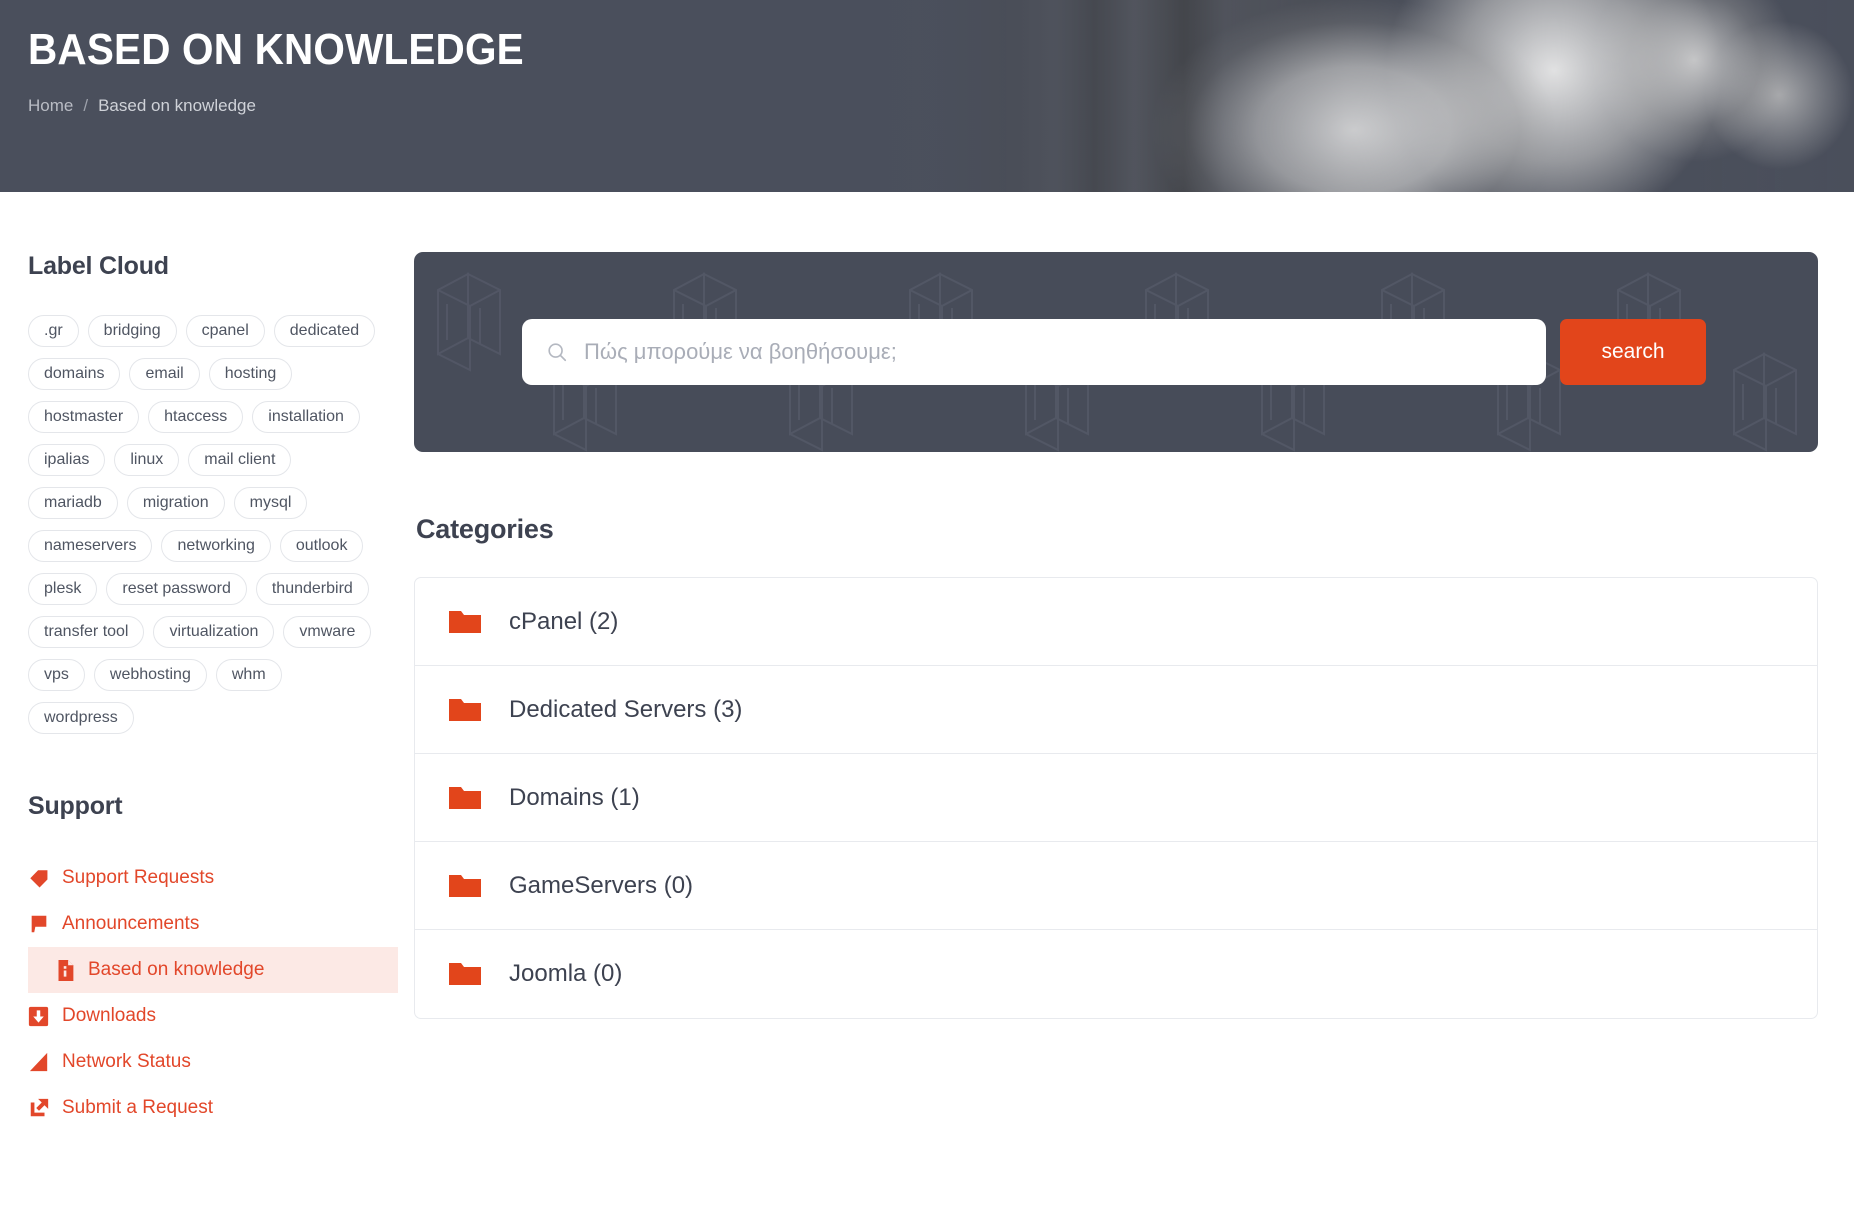 Image resolution: width=1854 pixels, height=1214 pixels. Describe the element at coordinates (941, 106) in the screenshot. I see `breadcrumb: Home / Based on knowledge` at that location.